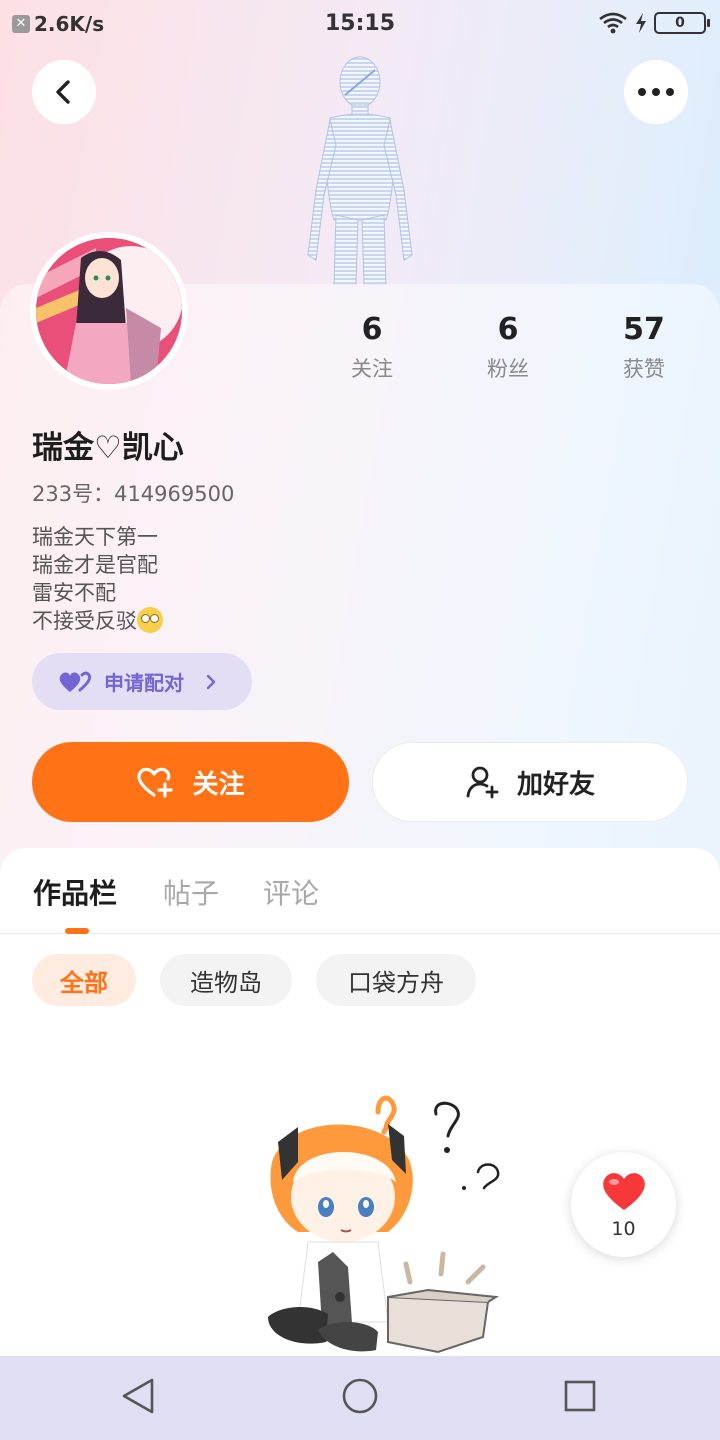 The image size is (720, 1440). I want to click on profile-bio: 瑞金天下第一 瑞金才是官配 雷安不配 不接受反驳, so click(97, 579).